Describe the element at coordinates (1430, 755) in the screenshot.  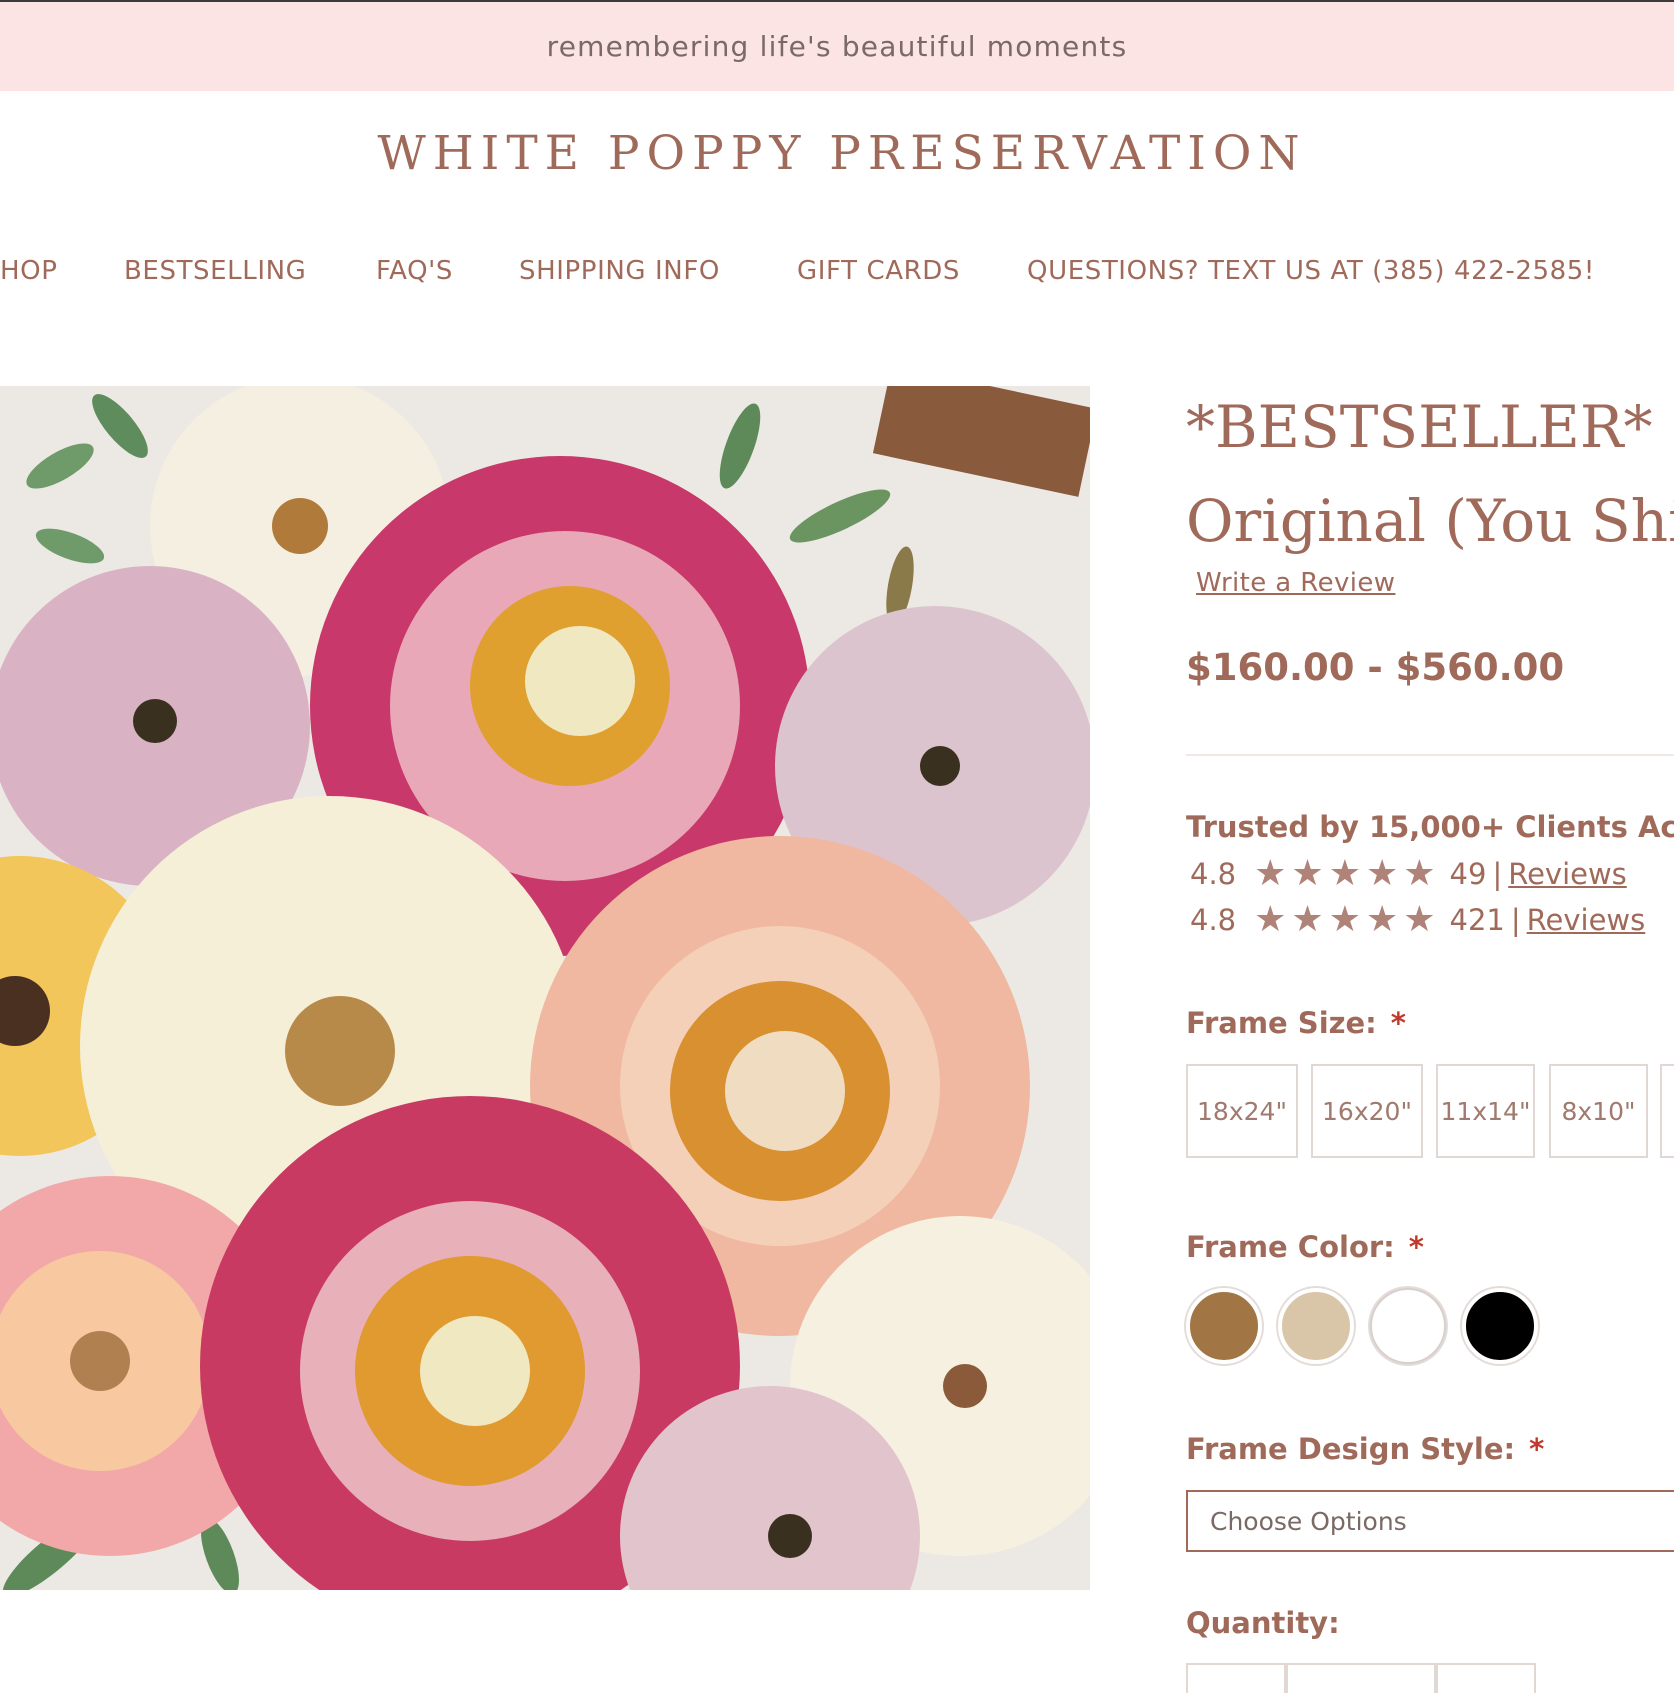
I see `divider` at that location.